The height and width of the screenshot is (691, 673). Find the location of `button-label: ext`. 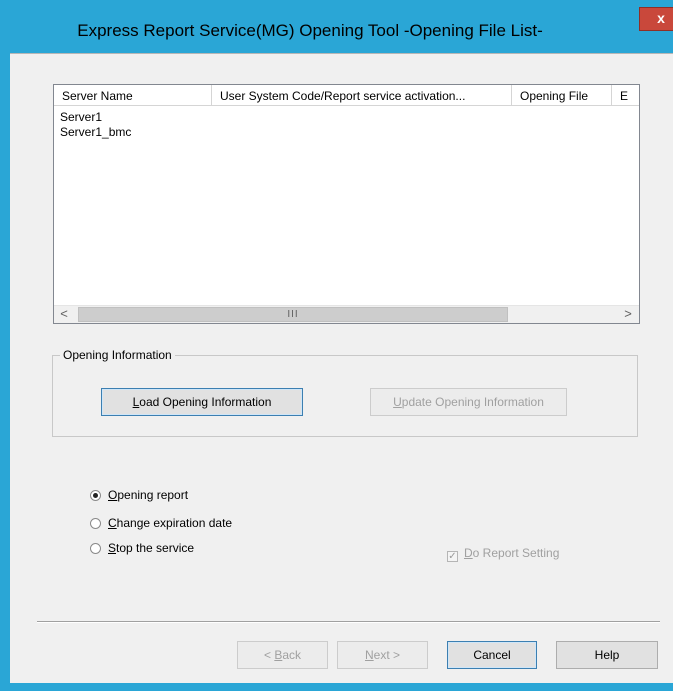

button-label: ext is located at coordinates (381, 655).